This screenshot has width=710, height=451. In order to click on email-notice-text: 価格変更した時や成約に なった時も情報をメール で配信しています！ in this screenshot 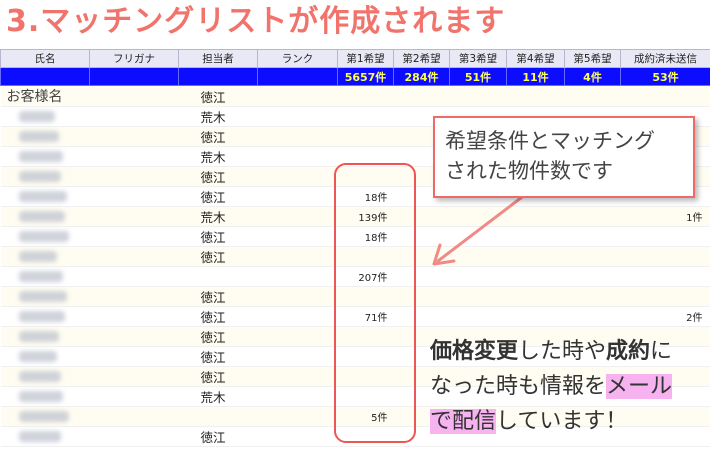, I will do `click(566, 386)`.